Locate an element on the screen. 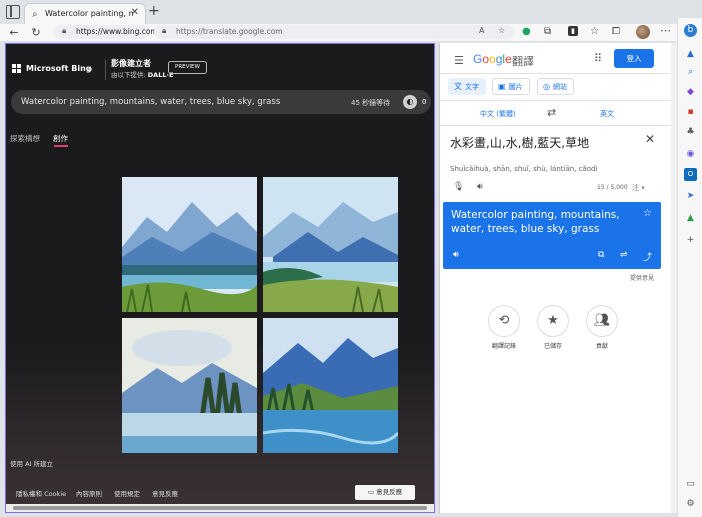 The width and height of the screenshot is (702, 517). mode-images-label: 圖片 is located at coordinates (515, 87).